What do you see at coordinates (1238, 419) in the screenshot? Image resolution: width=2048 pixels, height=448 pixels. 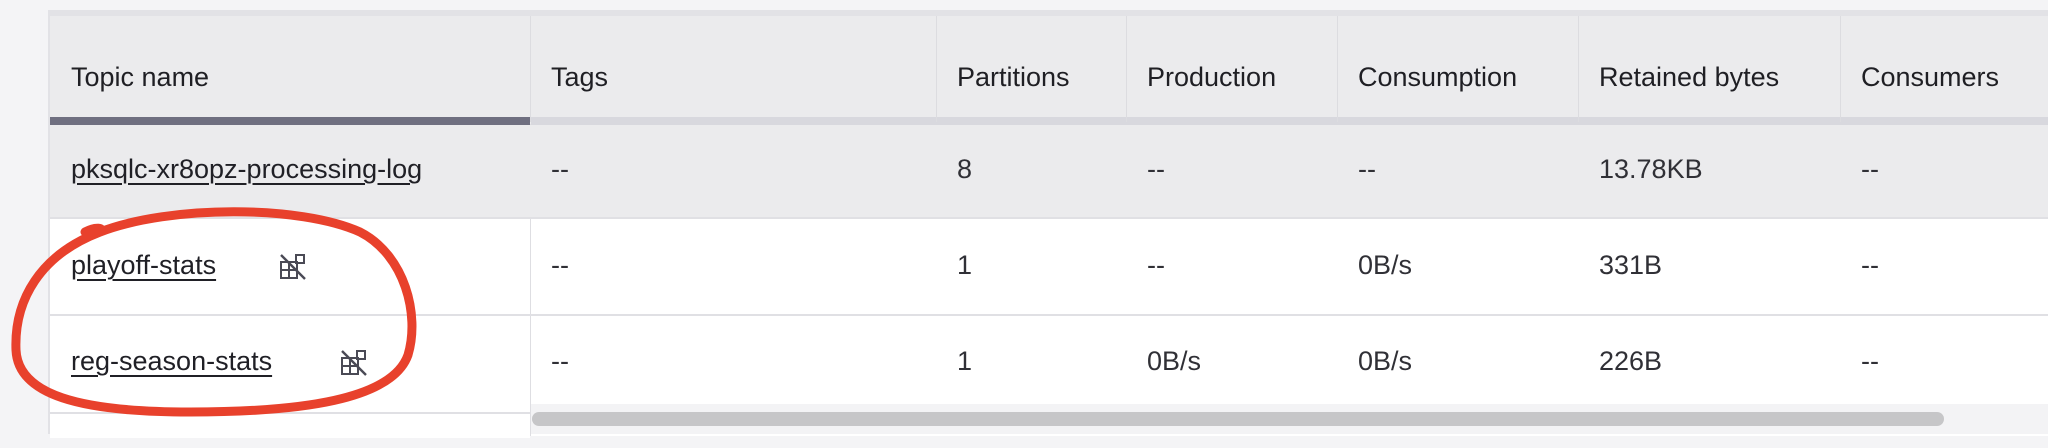 I see `scrollbar-thumb` at bounding box center [1238, 419].